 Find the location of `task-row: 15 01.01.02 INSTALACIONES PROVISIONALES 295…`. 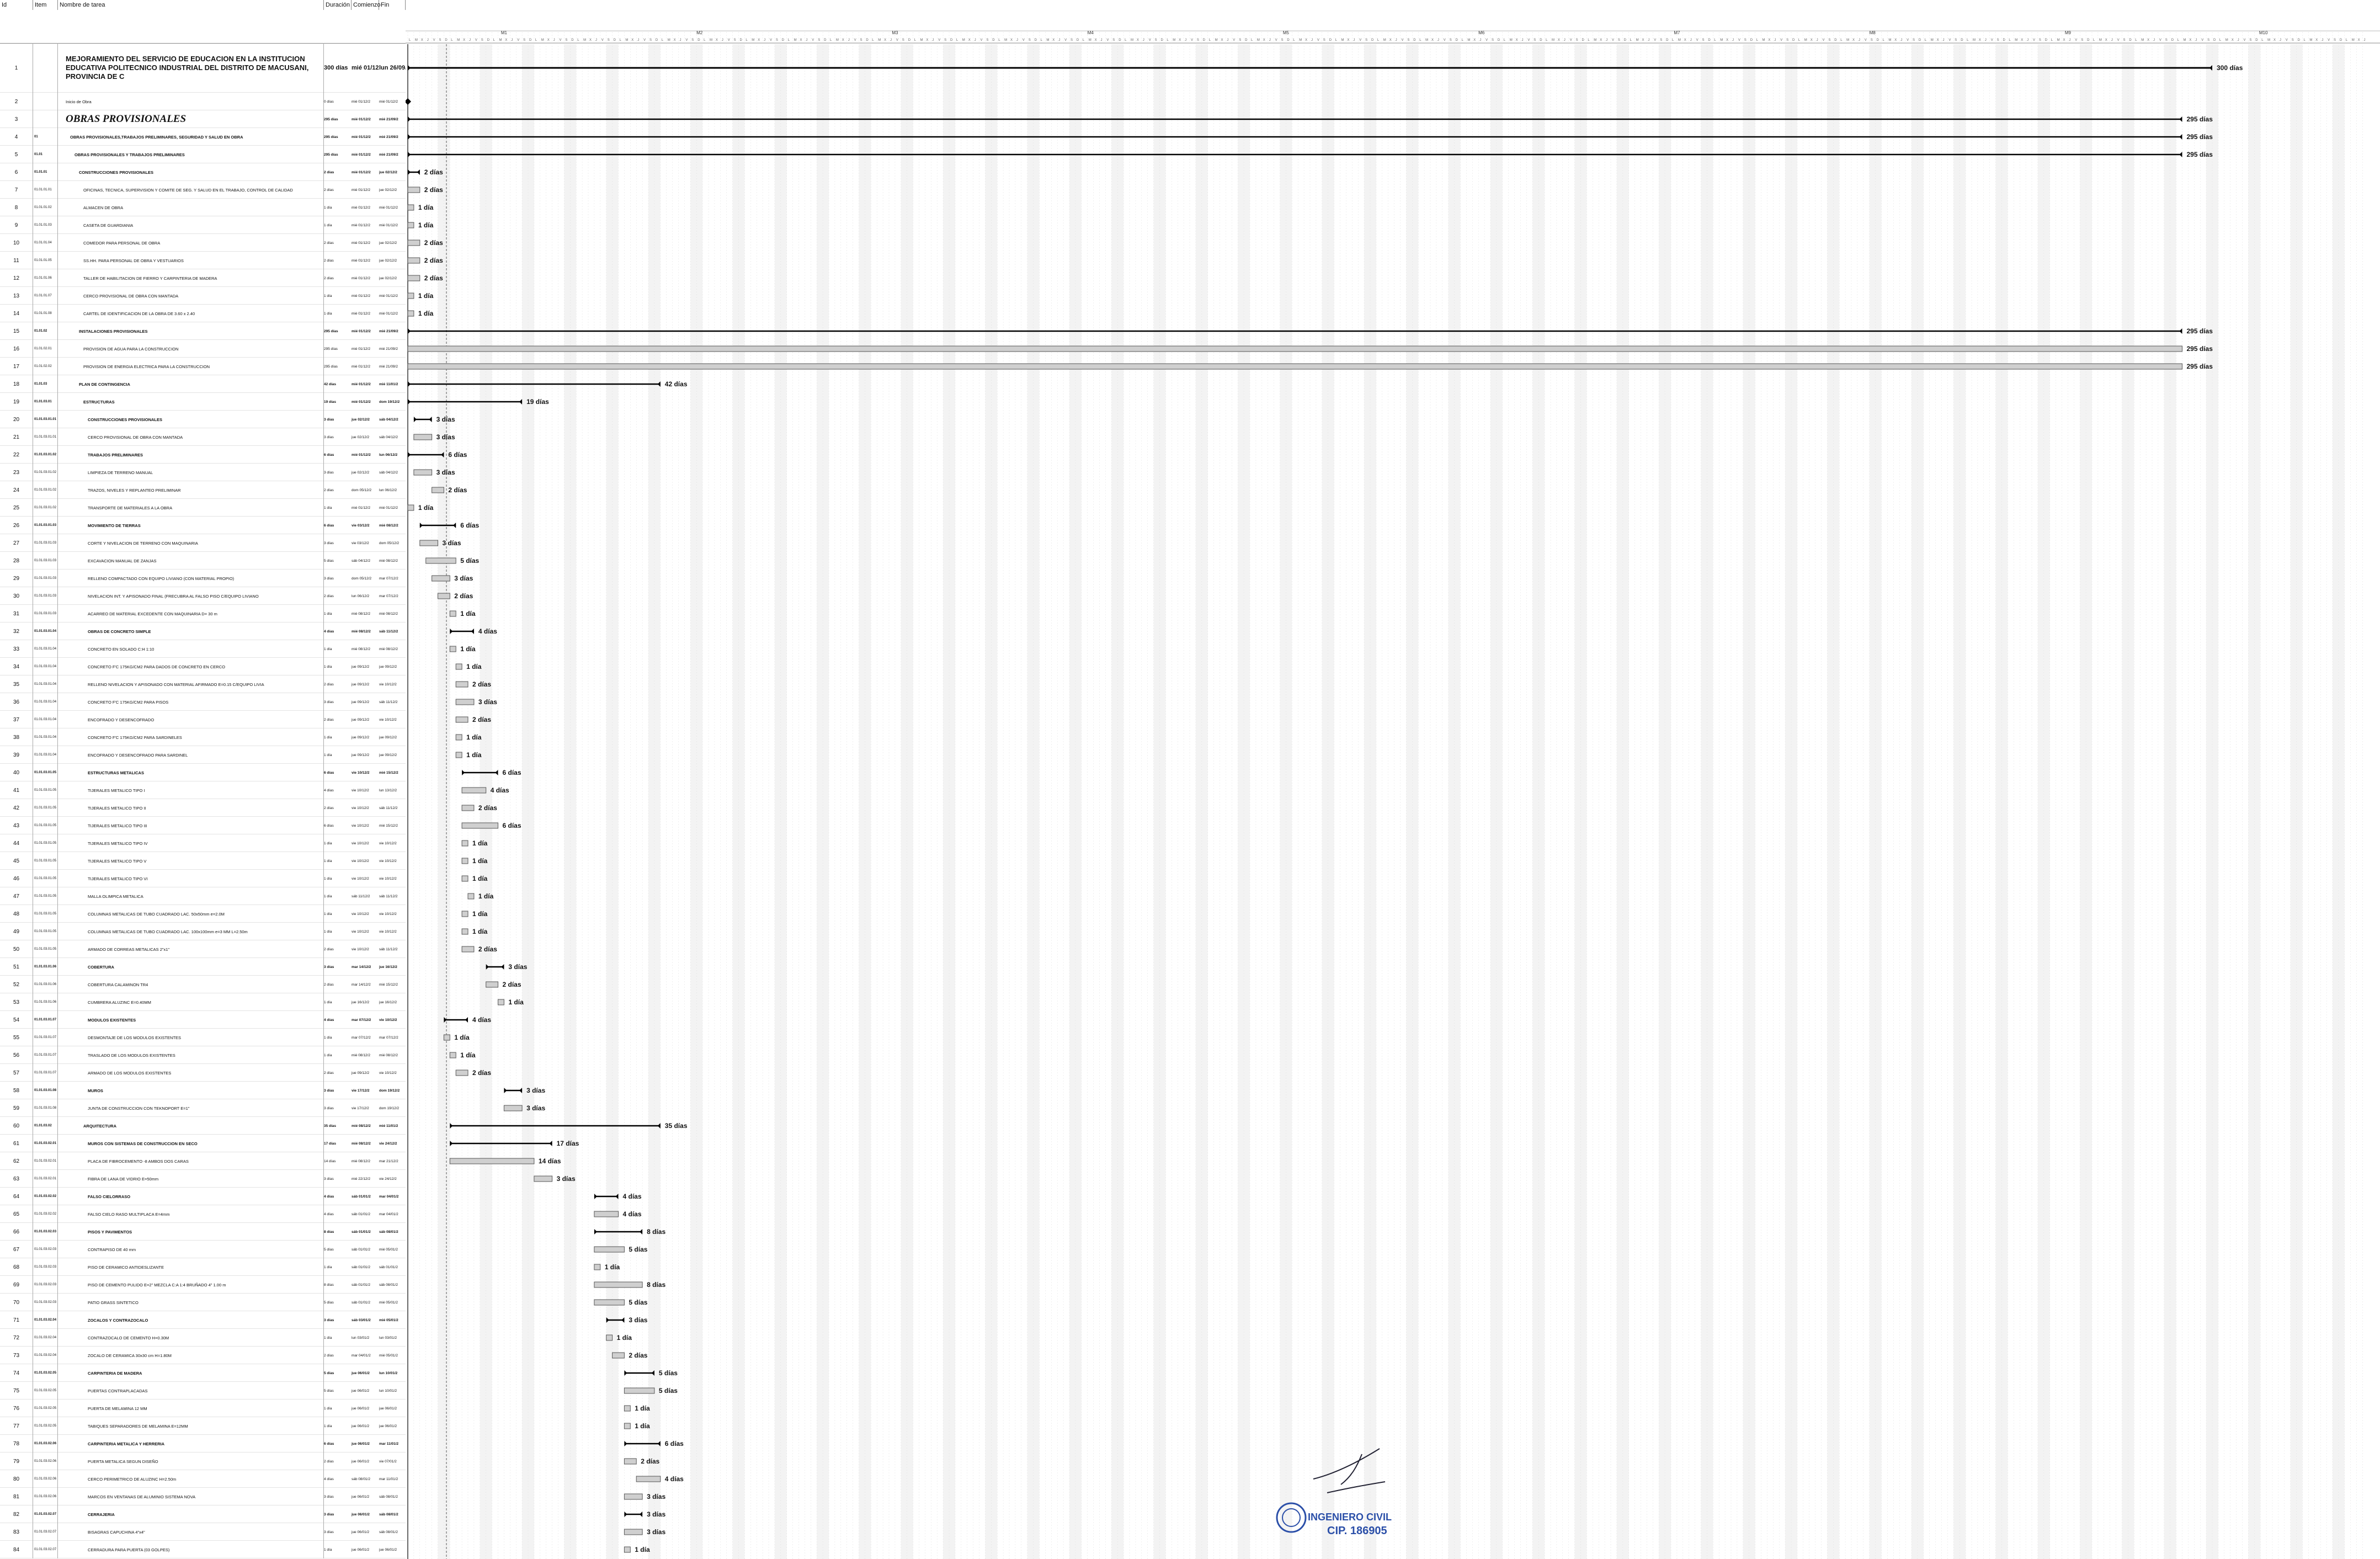

task-row: 15 01.01.02 INSTALACIONES PROVISIONALES 295… is located at coordinates (203, 331).